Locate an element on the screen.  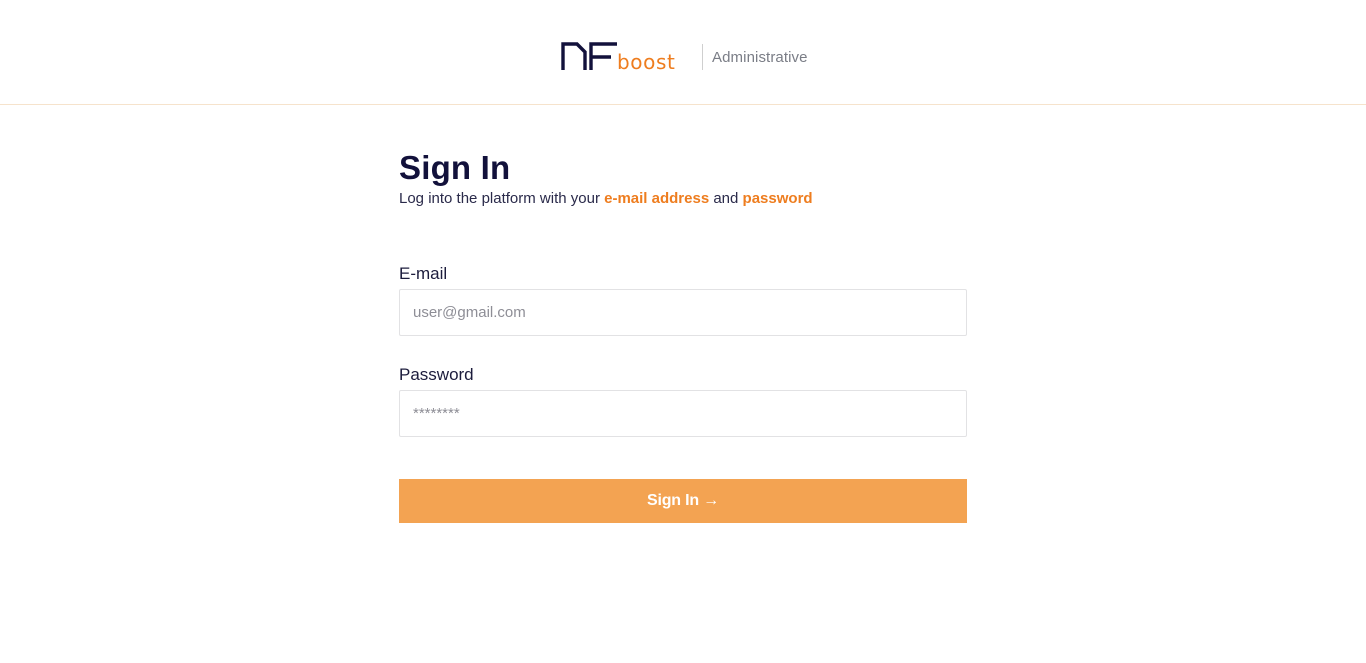
email-field is located at coordinates (683, 312).